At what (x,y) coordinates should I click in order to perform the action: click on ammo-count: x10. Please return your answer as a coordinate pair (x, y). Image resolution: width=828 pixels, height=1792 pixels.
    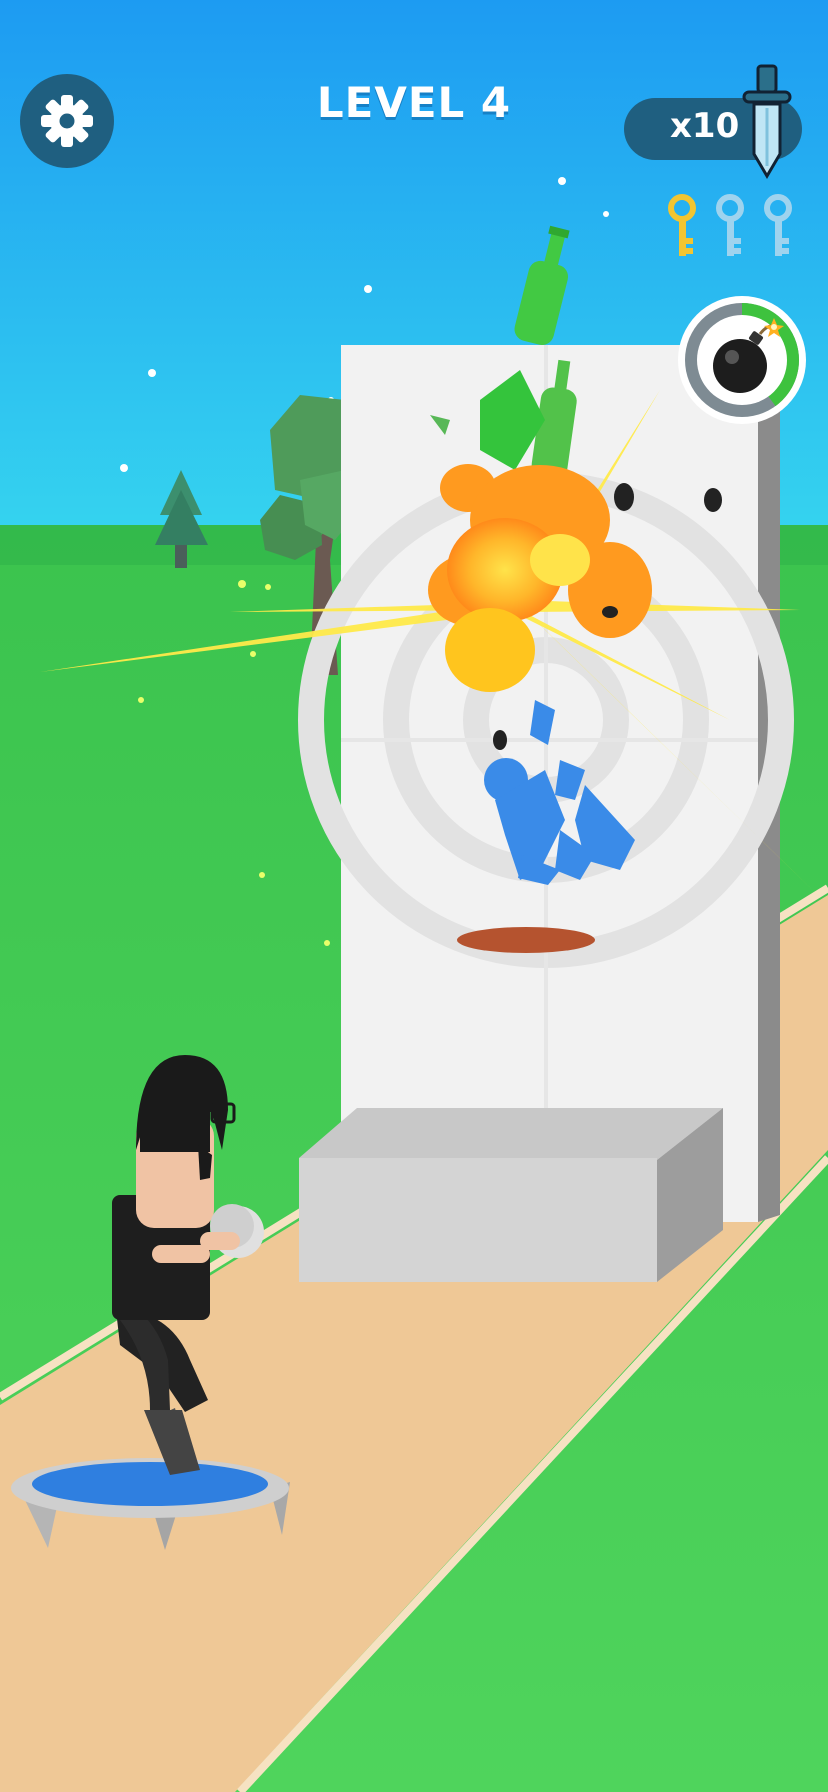
    Looking at the image, I should click on (705, 126).